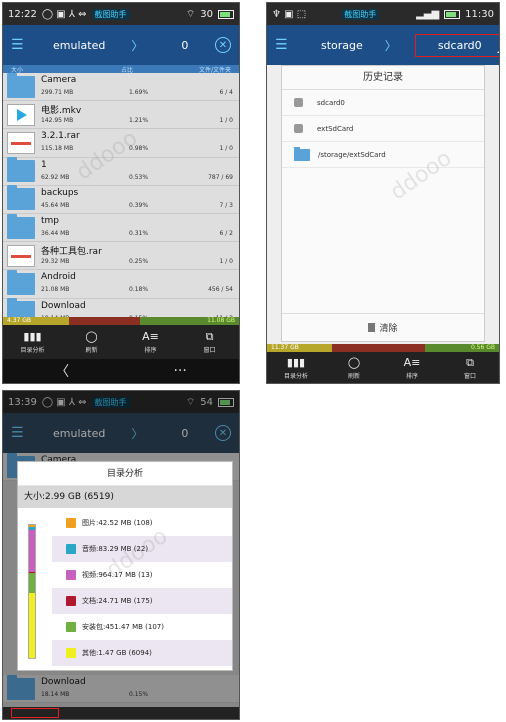 This screenshot has height=722, width=506. I want to click on file-count: 456 / 54, so click(220, 290).